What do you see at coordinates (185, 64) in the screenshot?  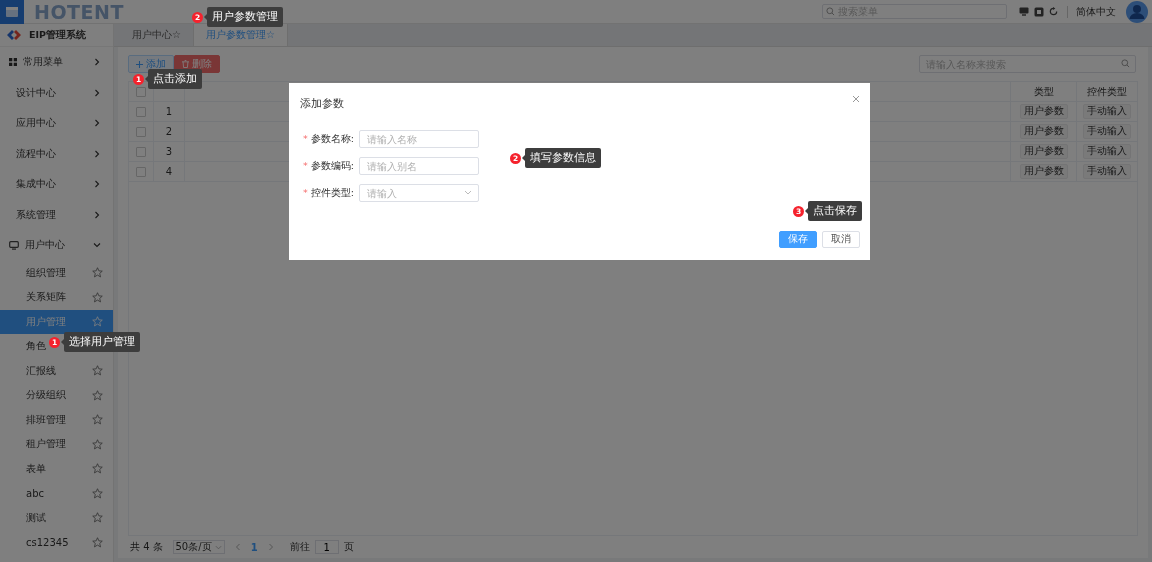 I see `trash-icon` at bounding box center [185, 64].